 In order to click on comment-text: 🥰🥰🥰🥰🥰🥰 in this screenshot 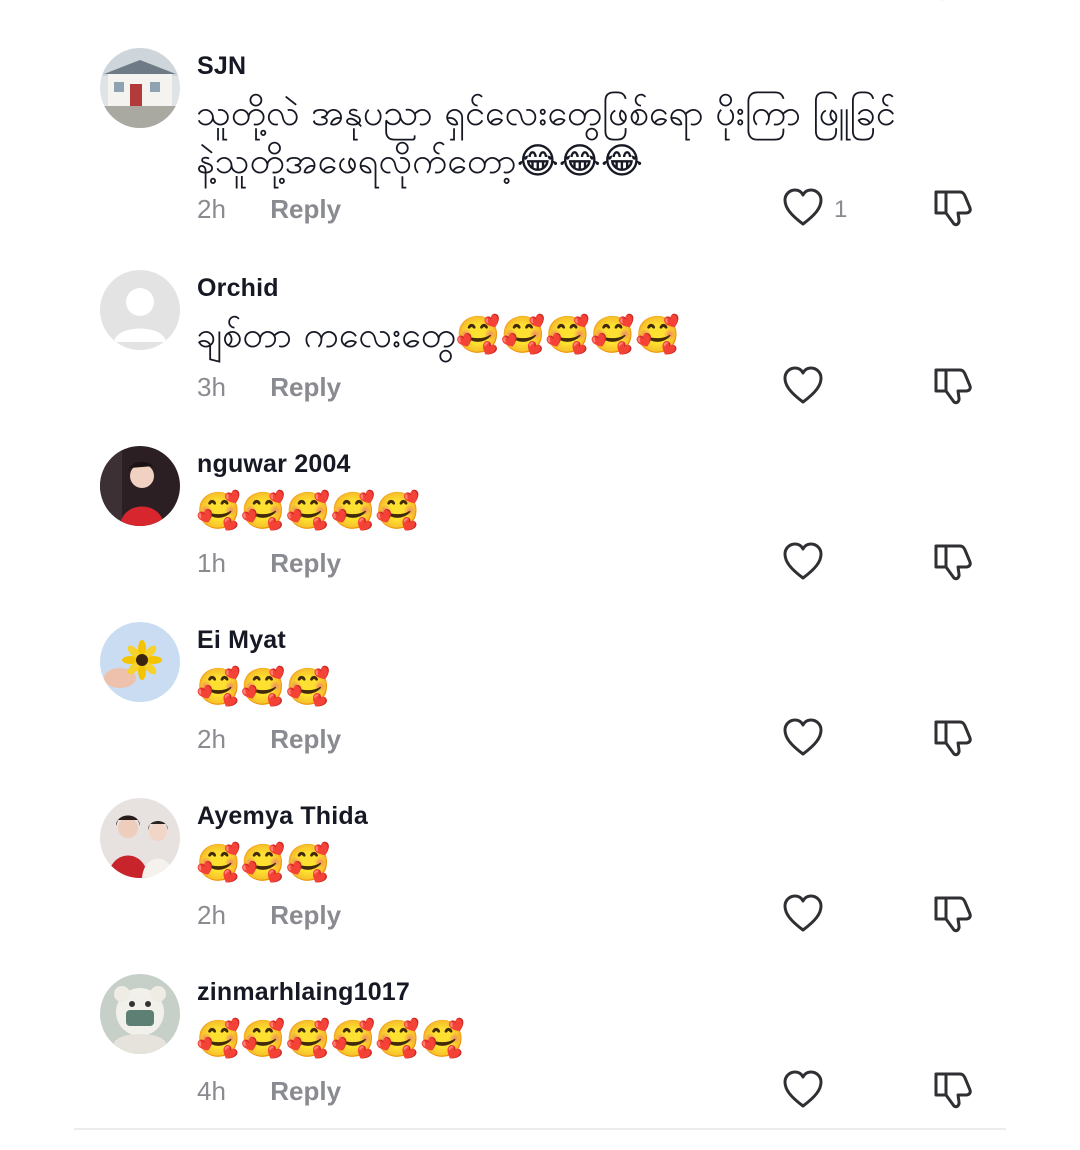, I will do `click(330, 1039)`.